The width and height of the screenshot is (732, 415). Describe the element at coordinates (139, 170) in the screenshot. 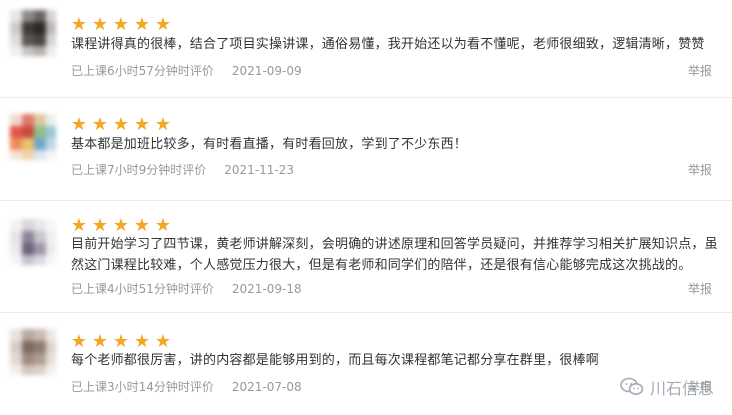

I see `study-time: 已上课7小时9分钟时评价` at that location.